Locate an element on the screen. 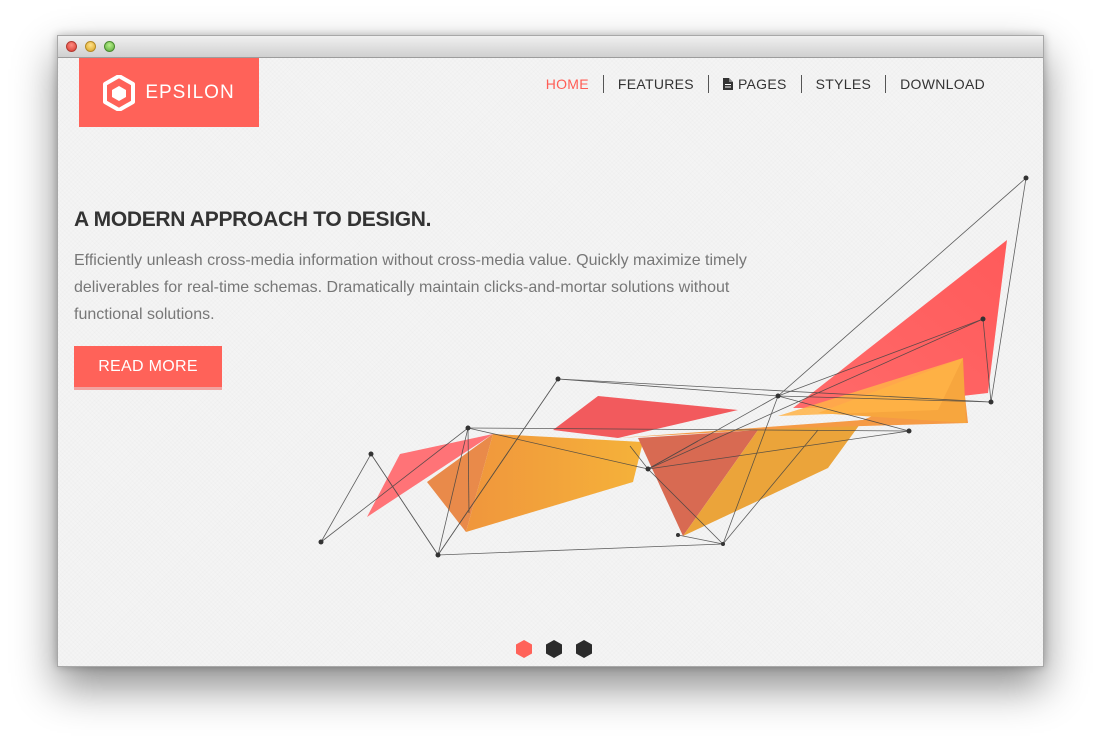  minimize-window-button is located at coordinates (90, 46).